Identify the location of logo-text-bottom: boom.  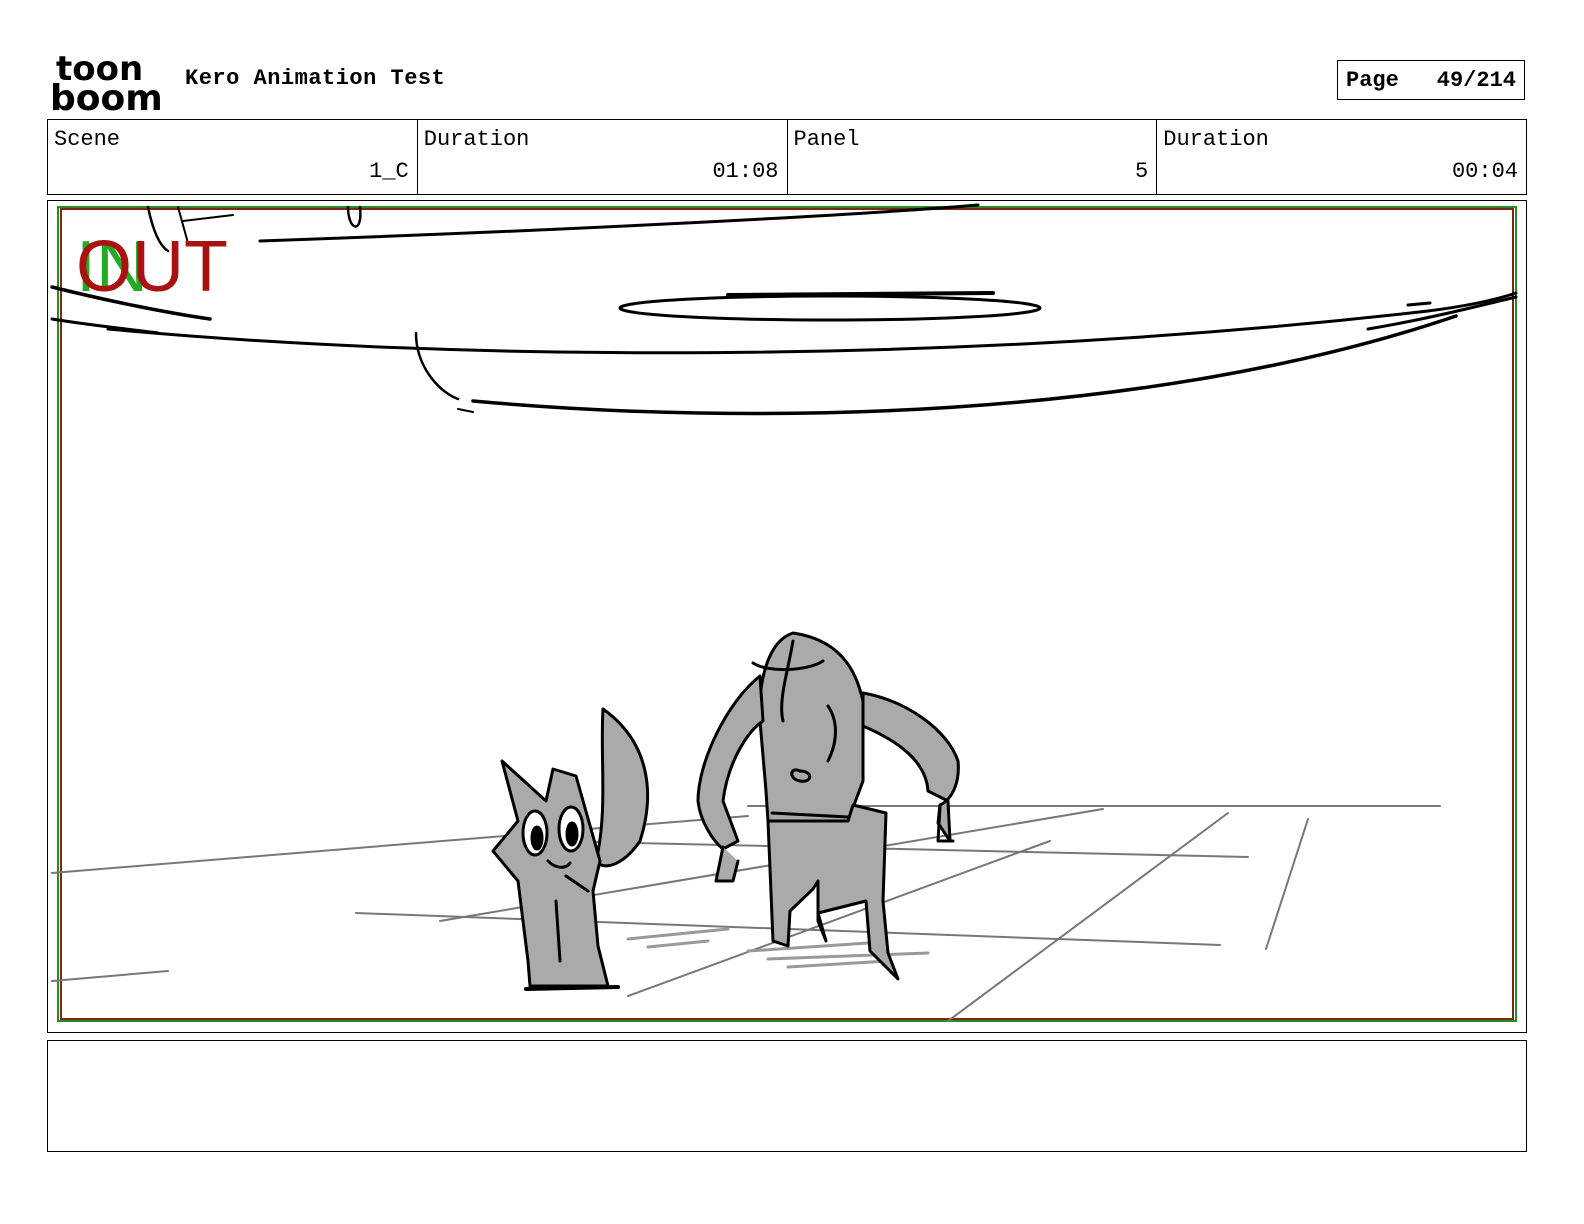
(106, 96).